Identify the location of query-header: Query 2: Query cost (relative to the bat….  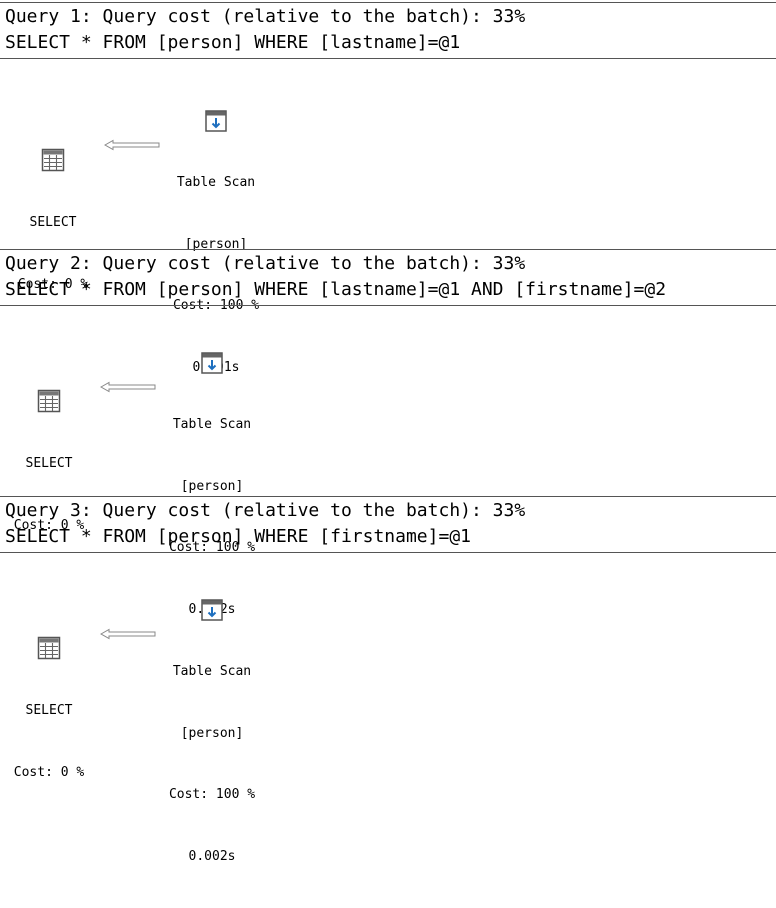
(388, 277).